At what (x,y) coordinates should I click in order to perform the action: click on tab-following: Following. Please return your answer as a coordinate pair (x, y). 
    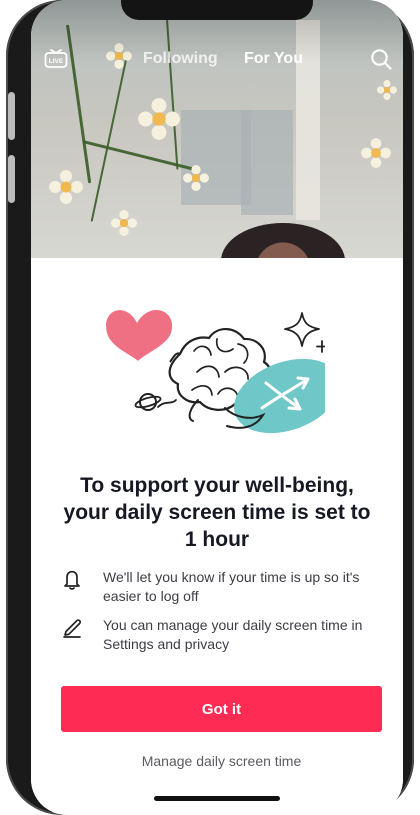
    Looking at the image, I should click on (180, 58).